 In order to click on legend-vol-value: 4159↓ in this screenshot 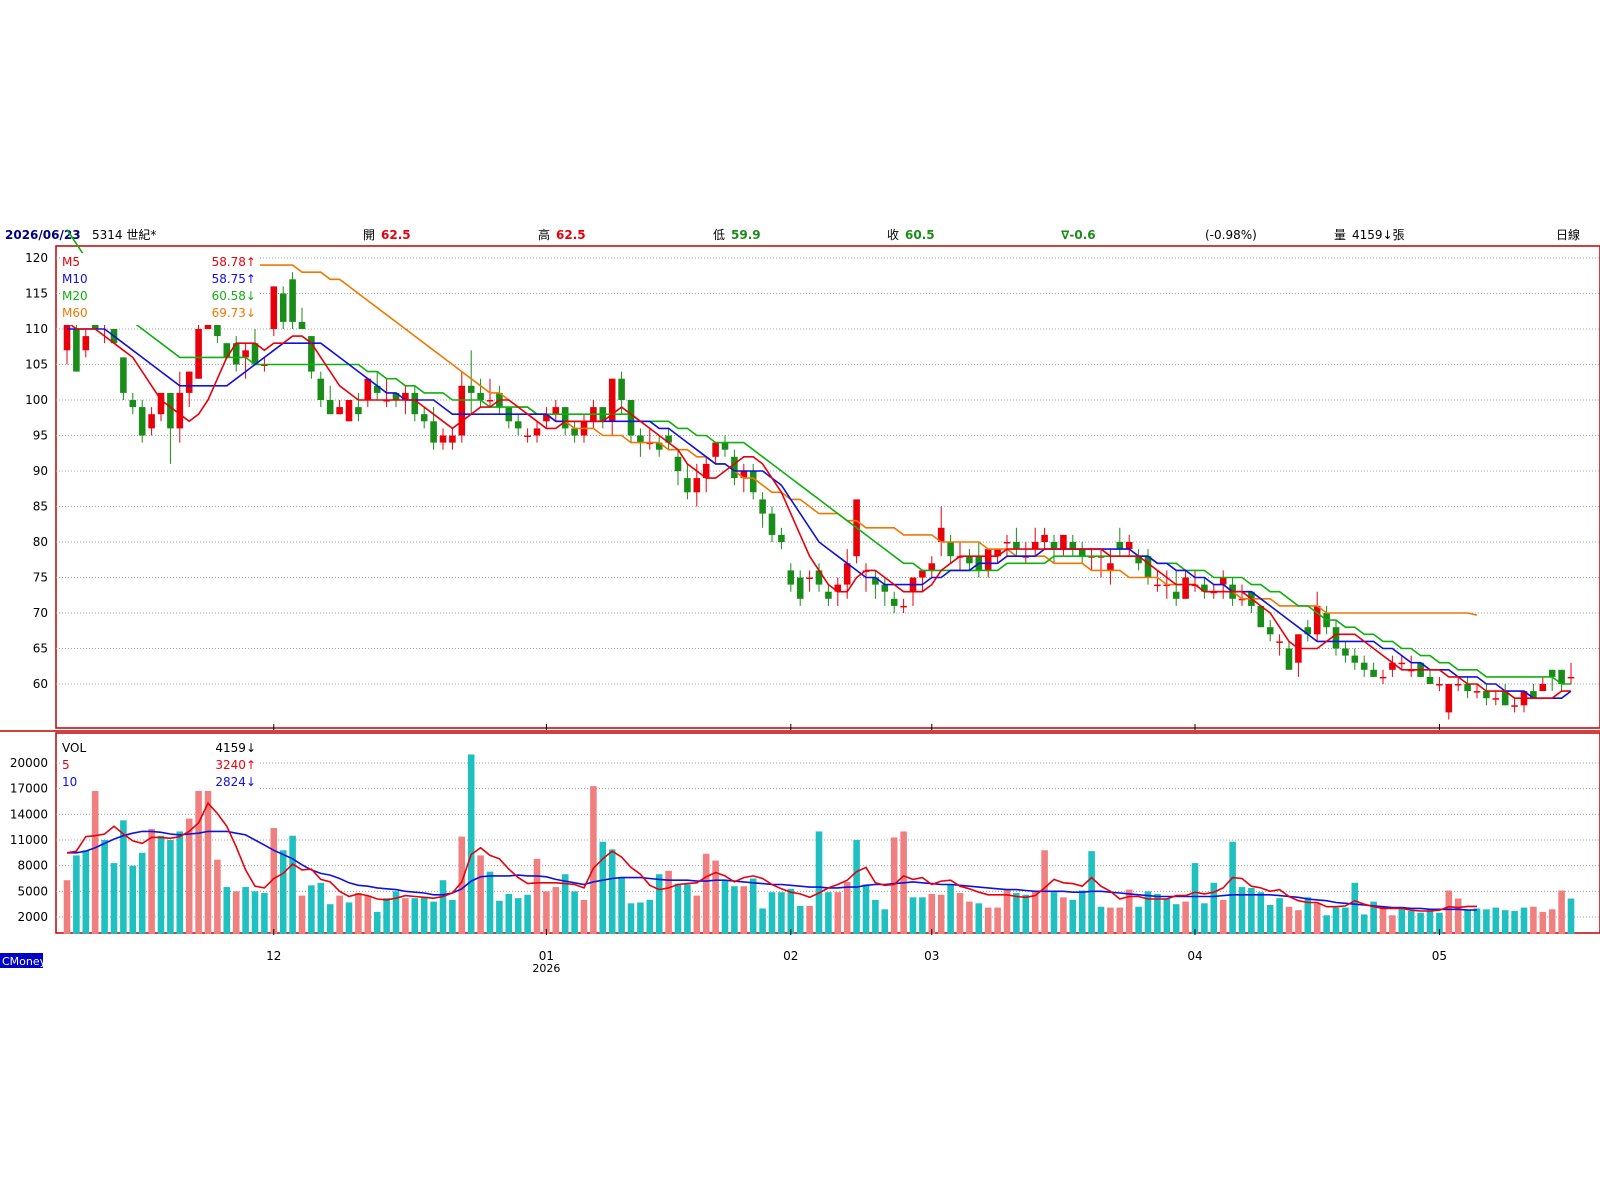, I will do `click(235, 748)`.